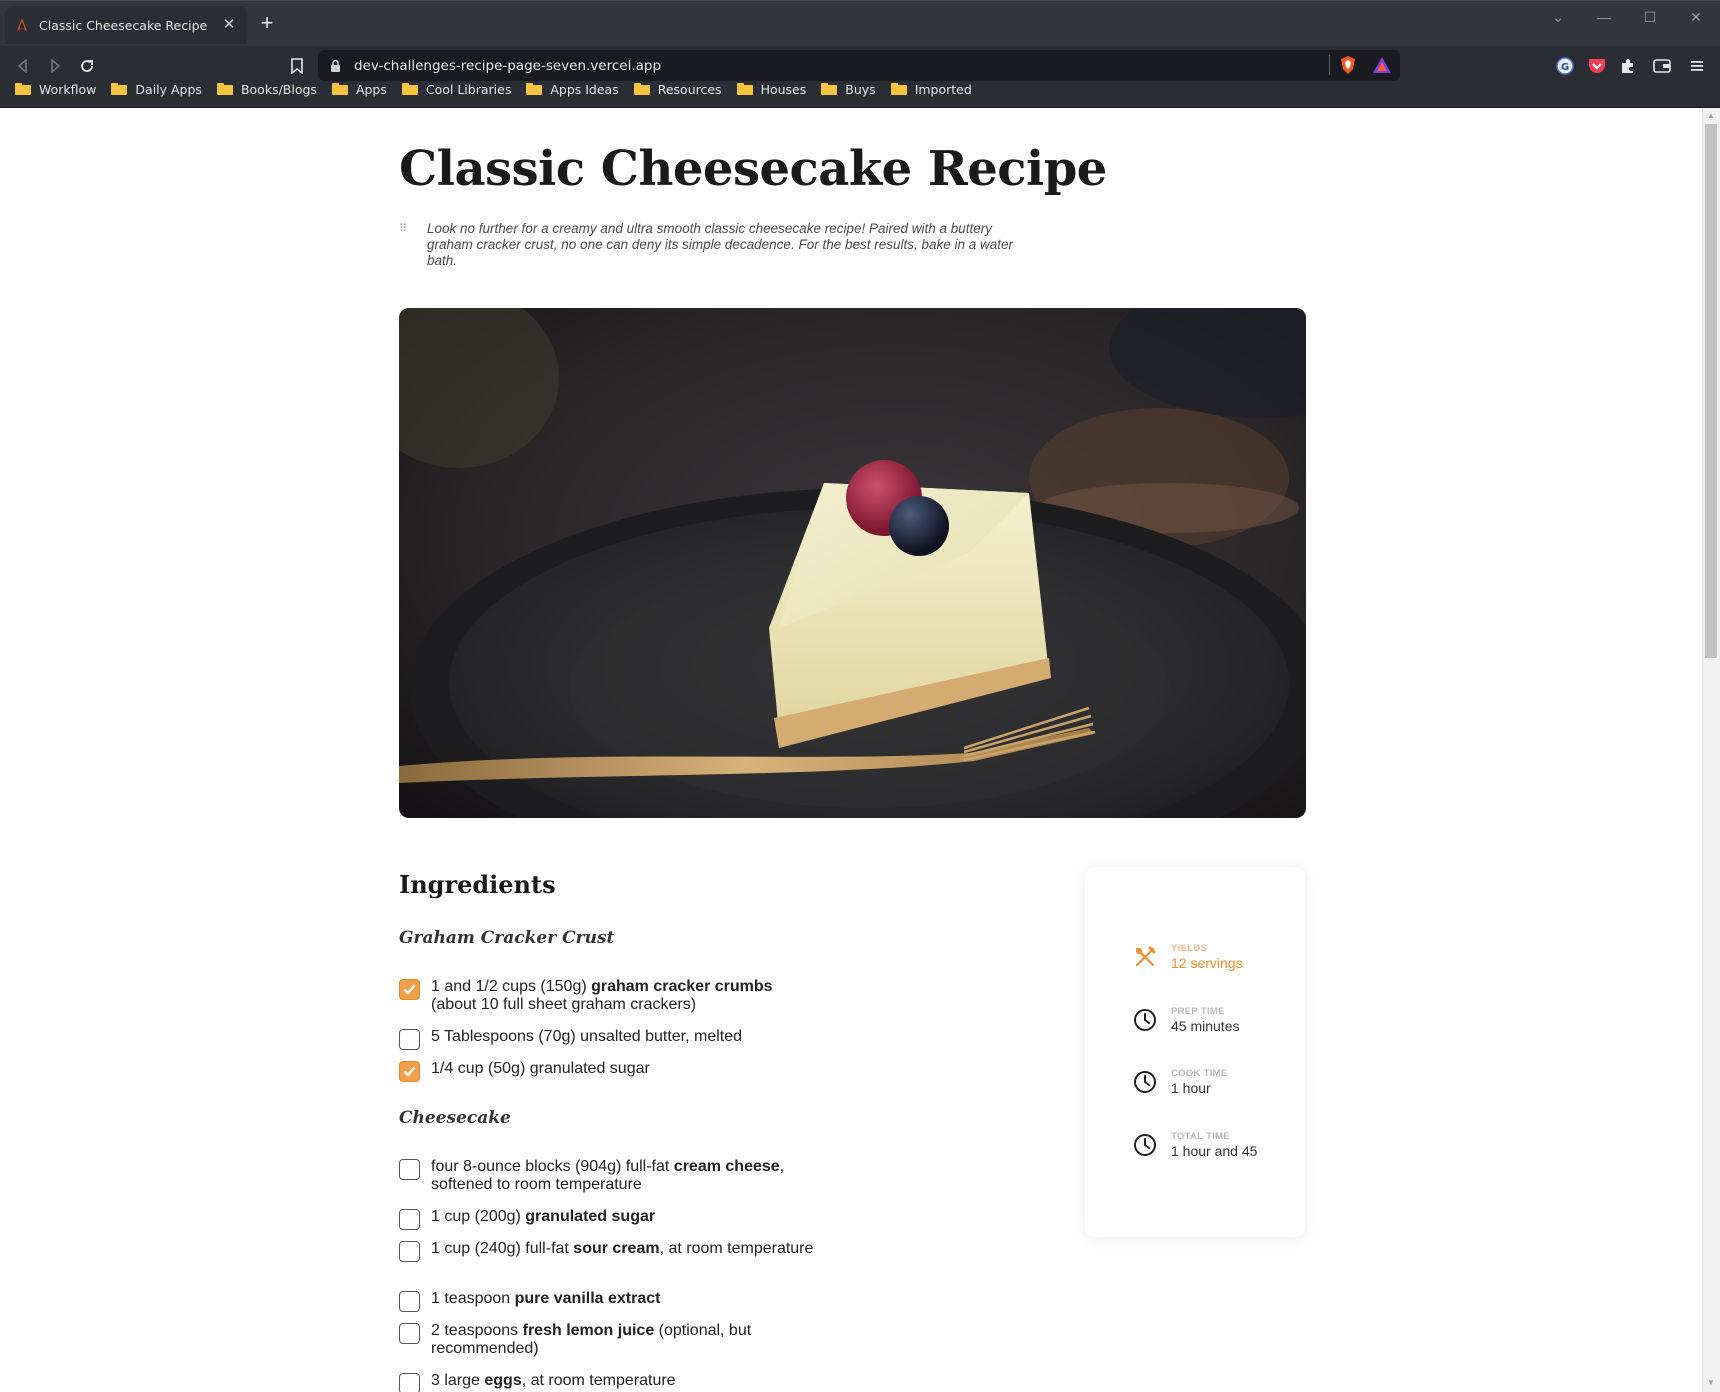  I want to click on favicon-icon, so click(22, 25).